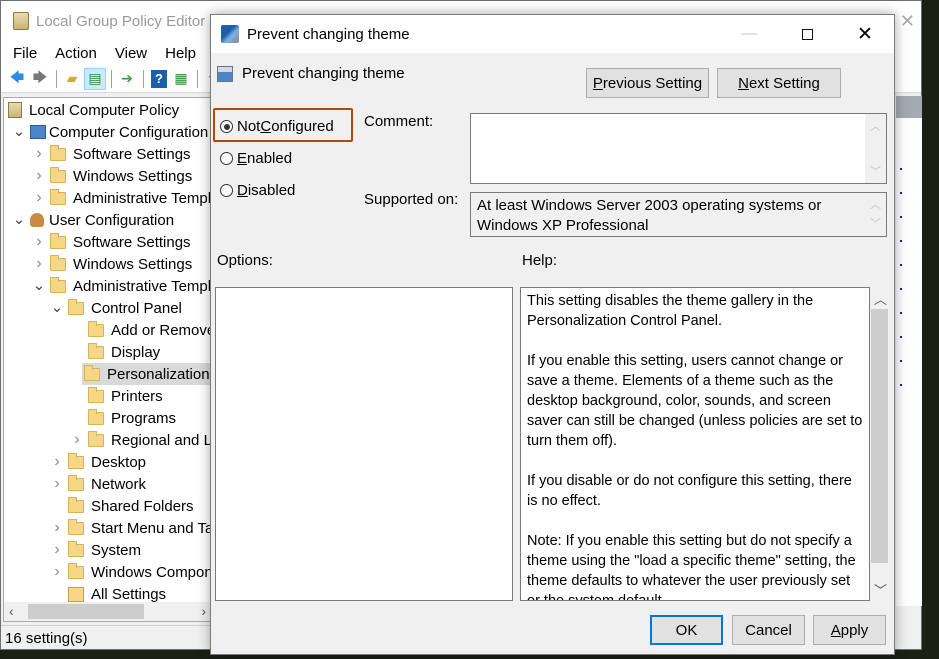  What do you see at coordinates (76, 594) in the screenshot?
I see `all-settings-icon` at bounding box center [76, 594].